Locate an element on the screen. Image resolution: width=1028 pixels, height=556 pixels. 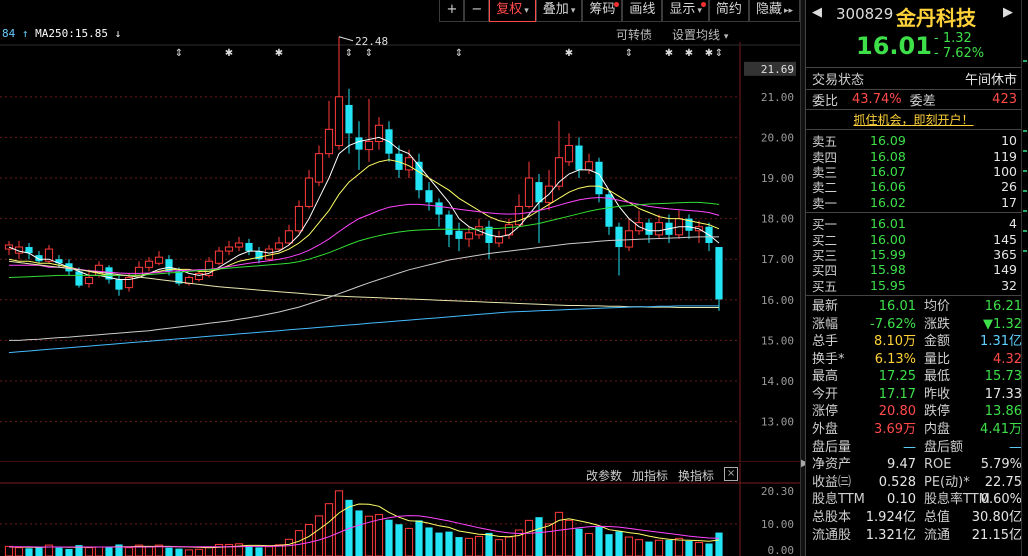
display-button: 显示 ▾ is located at coordinates (685, 11).